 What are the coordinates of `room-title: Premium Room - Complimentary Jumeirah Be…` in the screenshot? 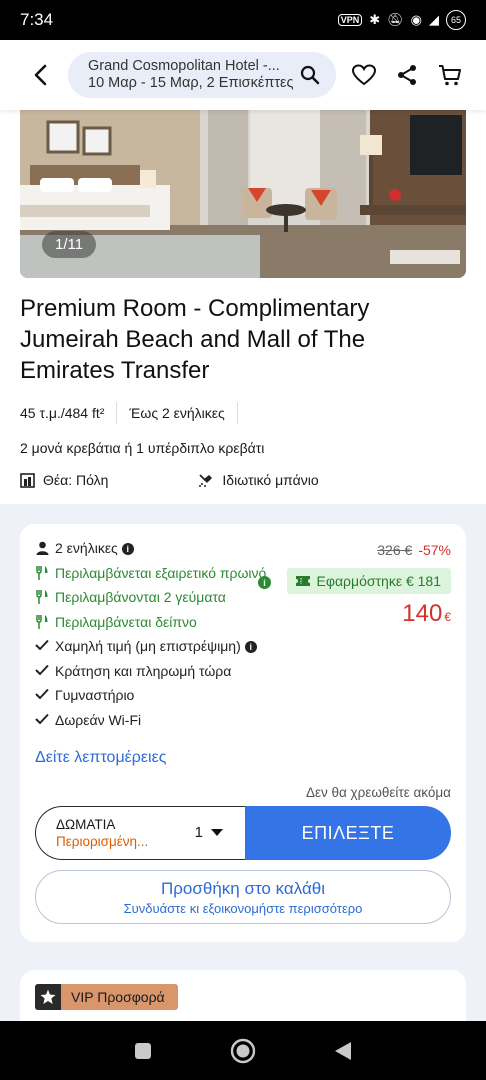 It's located at (195, 339).